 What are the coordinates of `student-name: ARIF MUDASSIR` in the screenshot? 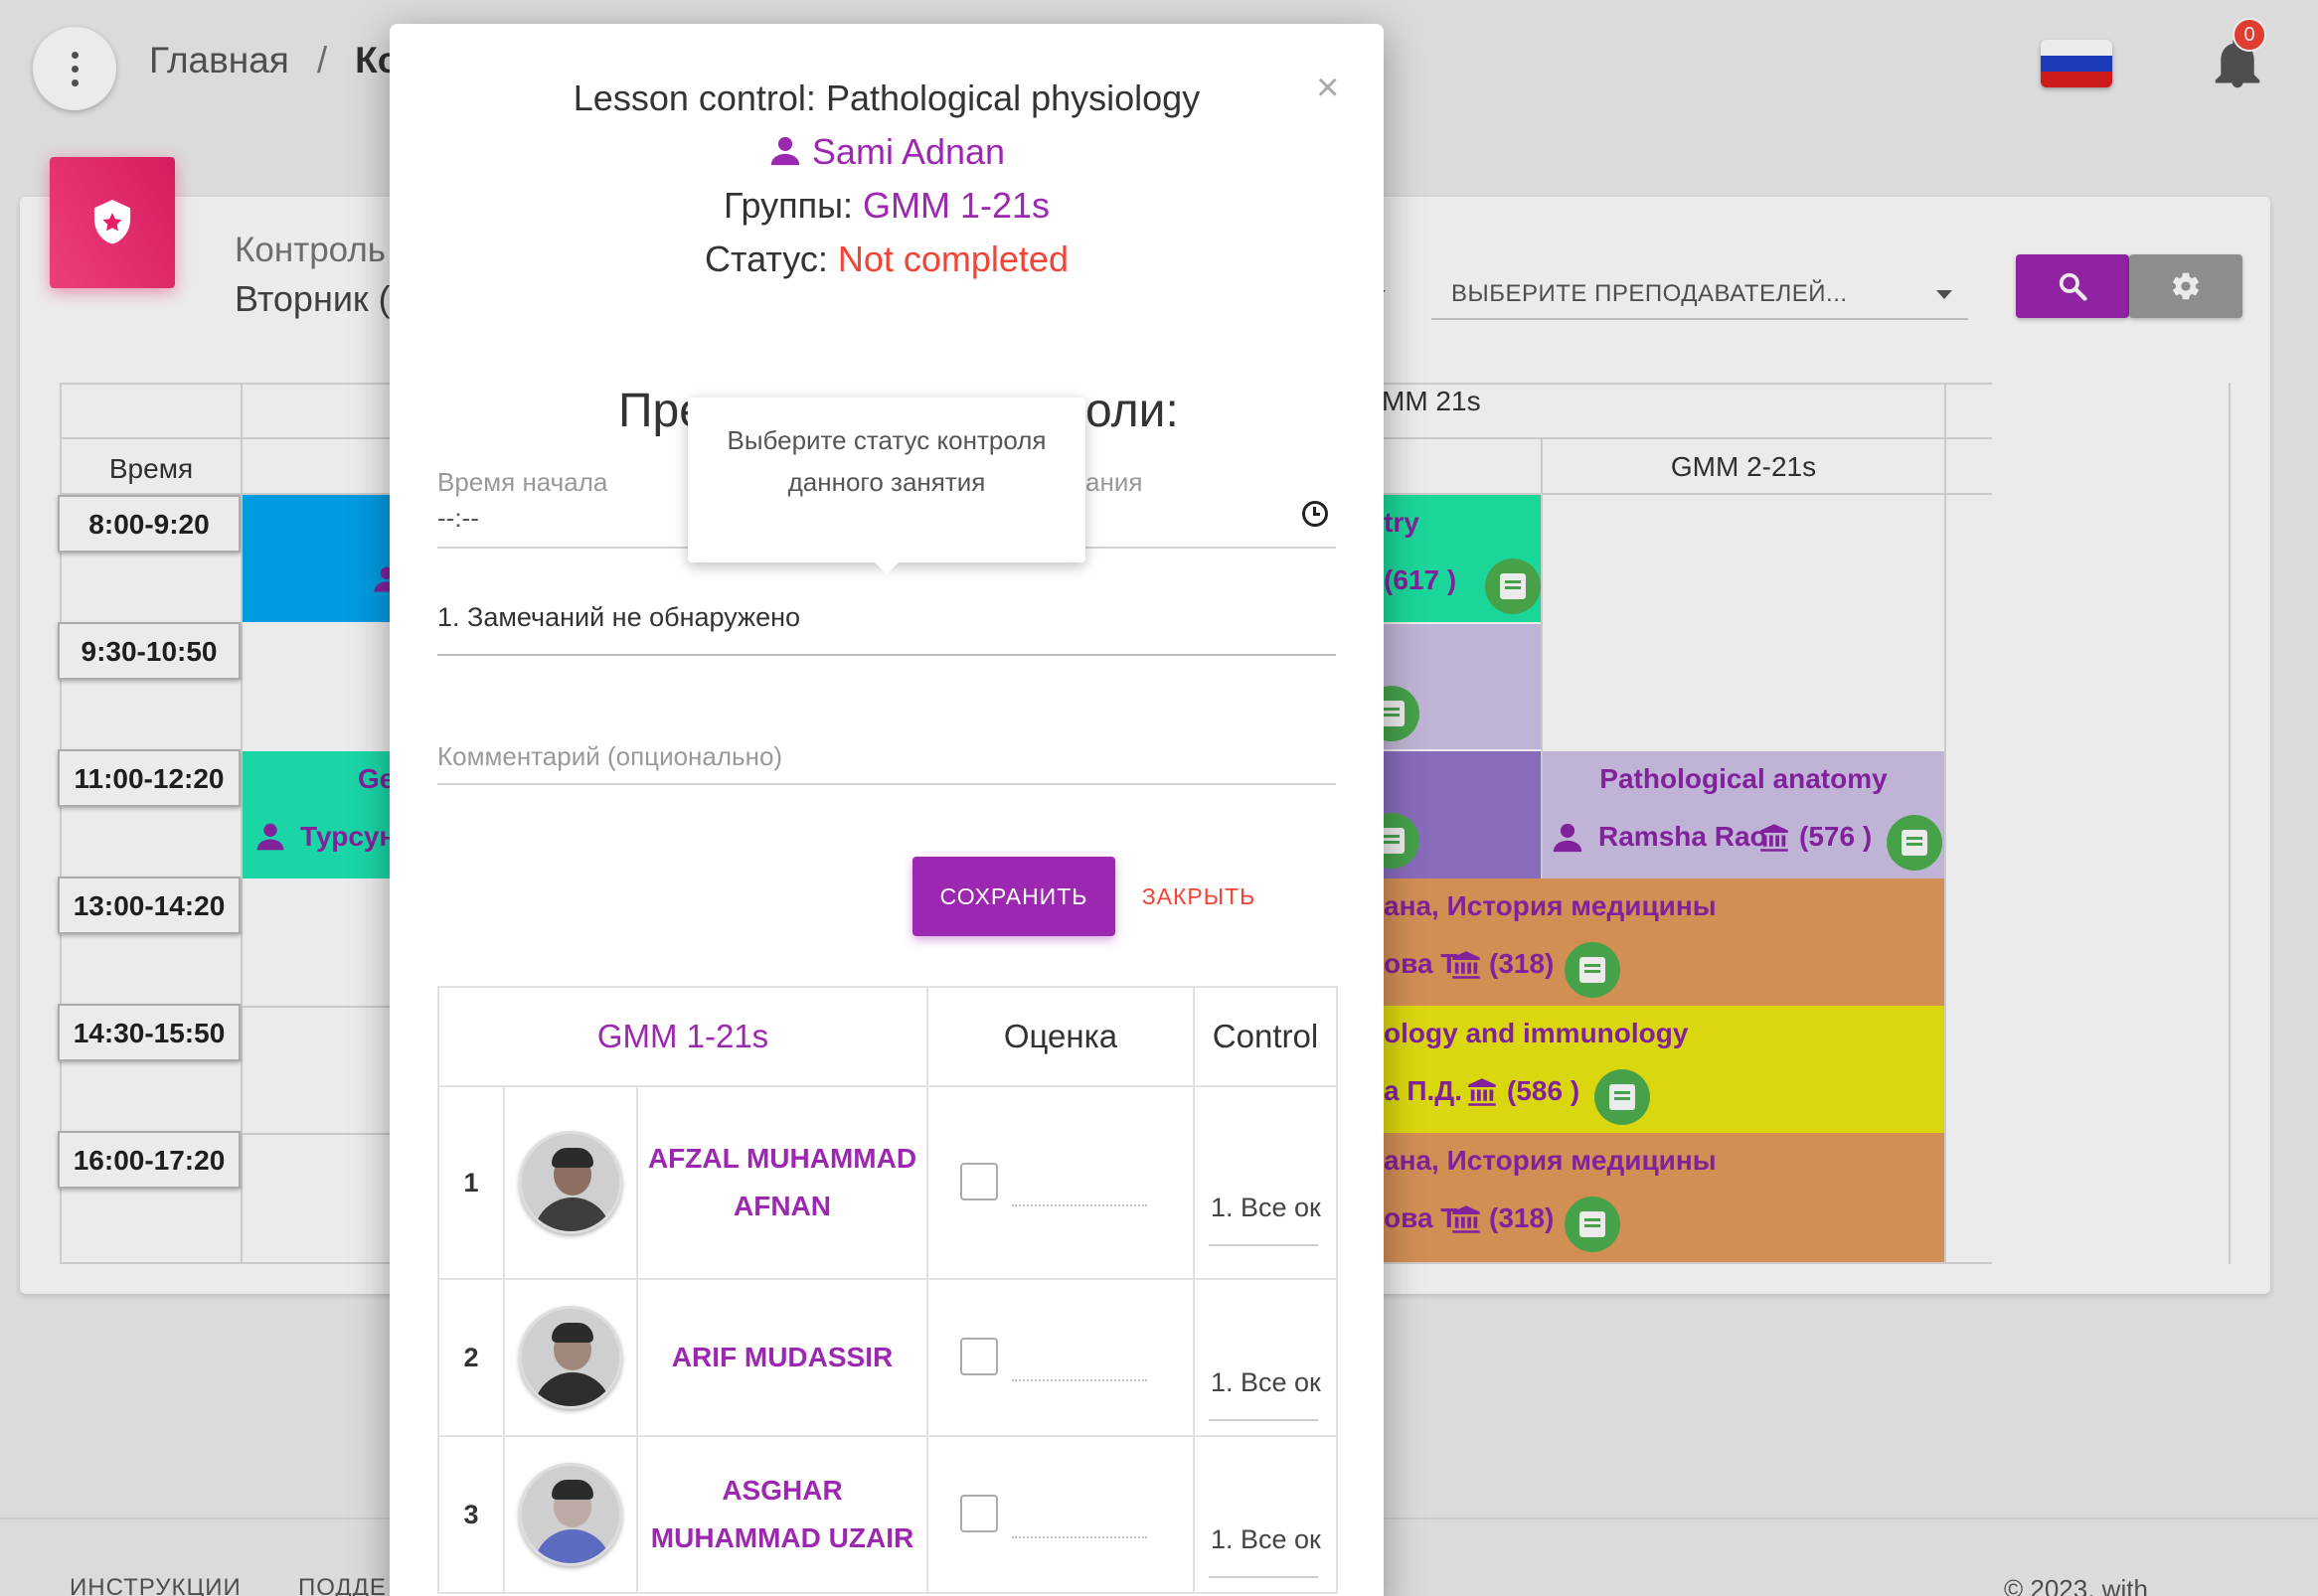 It's located at (782, 1357).